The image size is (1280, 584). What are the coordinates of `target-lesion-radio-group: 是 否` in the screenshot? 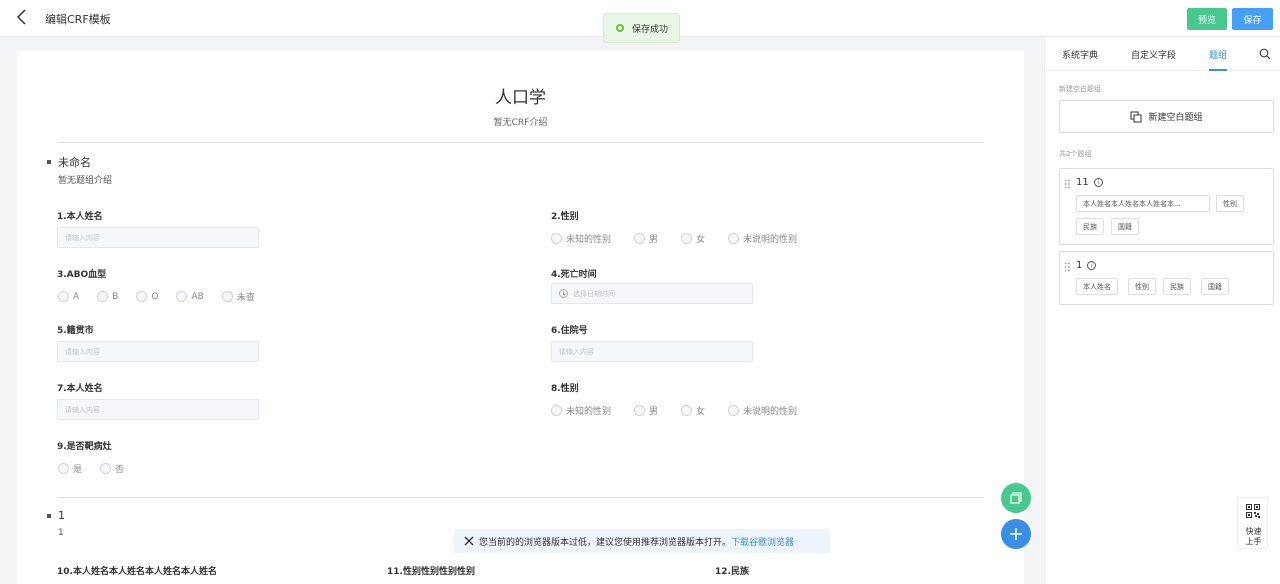 It's located at (100, 468).